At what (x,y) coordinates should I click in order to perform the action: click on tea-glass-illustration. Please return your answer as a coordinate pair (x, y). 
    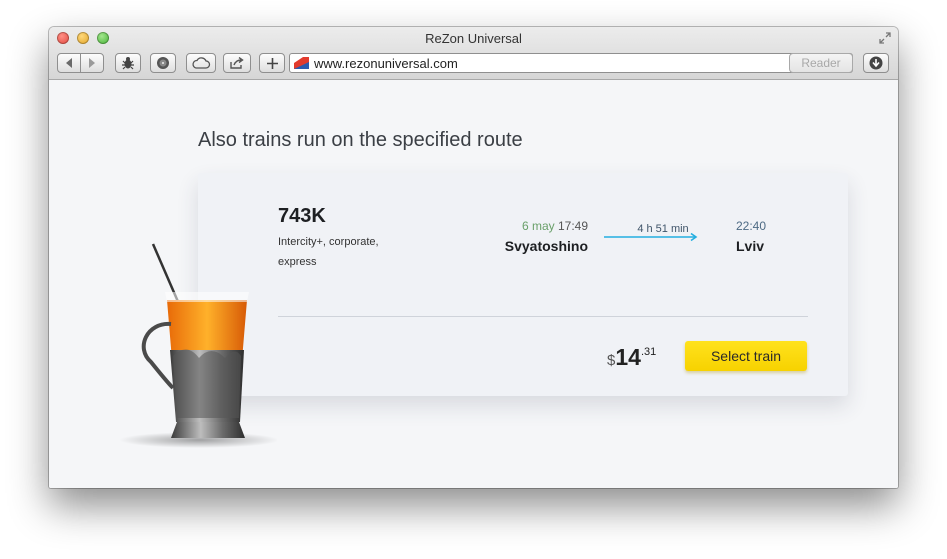
    Looking at the image, I should click on (198, 345).